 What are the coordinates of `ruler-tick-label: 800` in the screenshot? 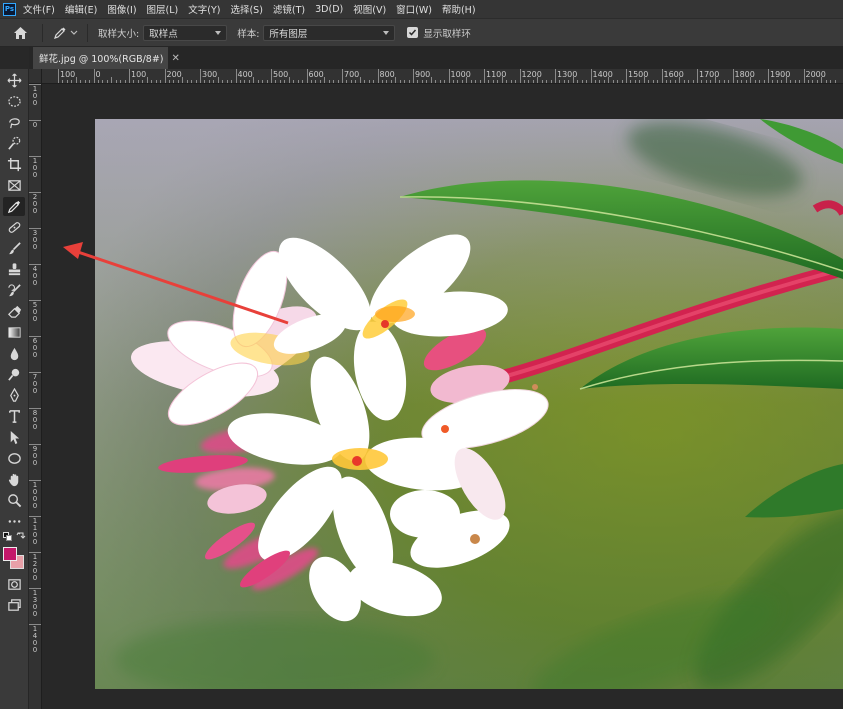 It's located at (35, 420).